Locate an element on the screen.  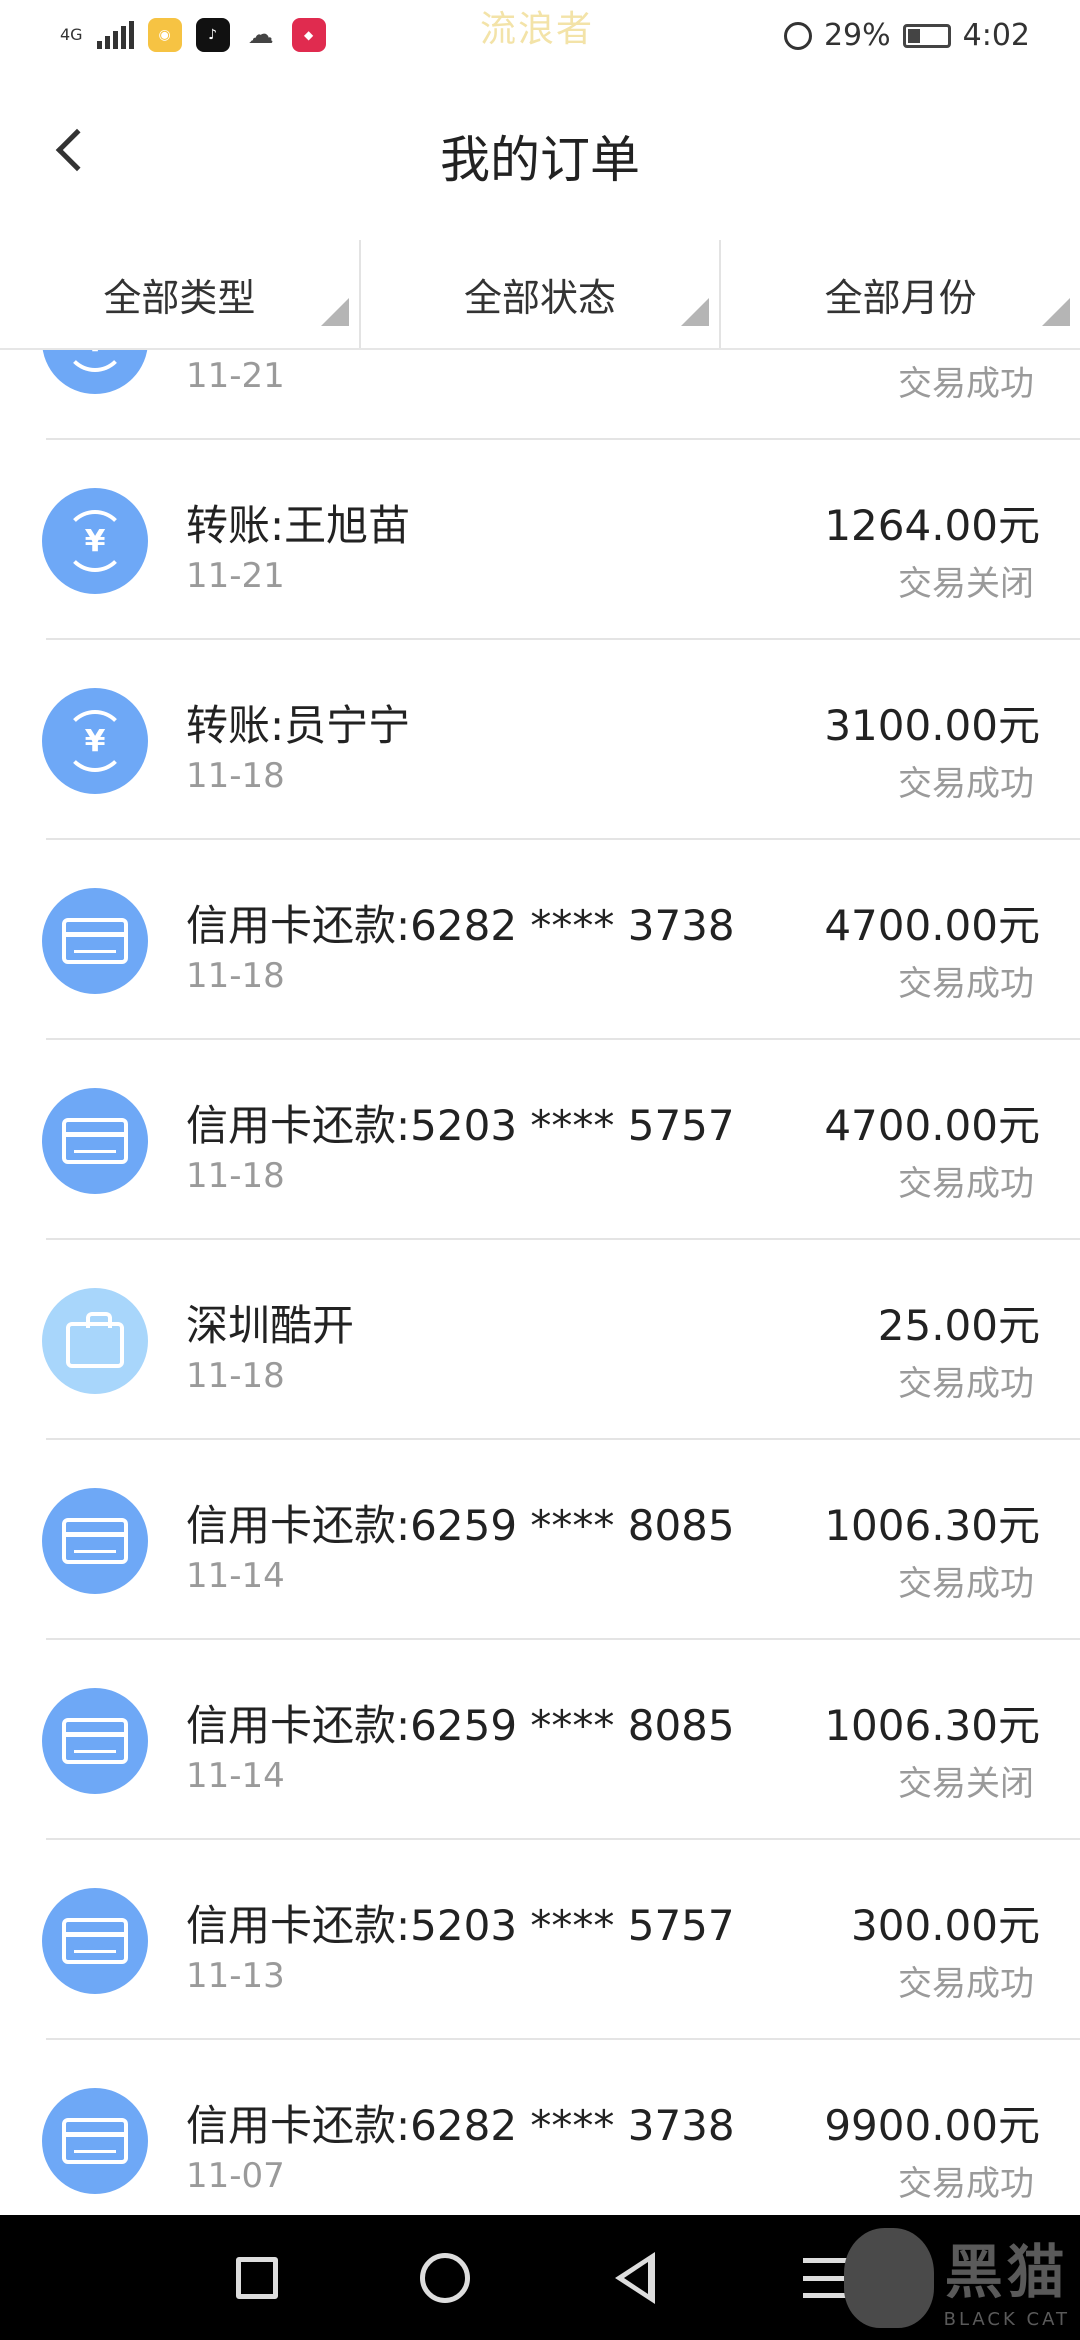
order-row: 信用卡还款:6282 **** 3738 11-18 4700.00元交易成功 is located at coordinates (540, 940).